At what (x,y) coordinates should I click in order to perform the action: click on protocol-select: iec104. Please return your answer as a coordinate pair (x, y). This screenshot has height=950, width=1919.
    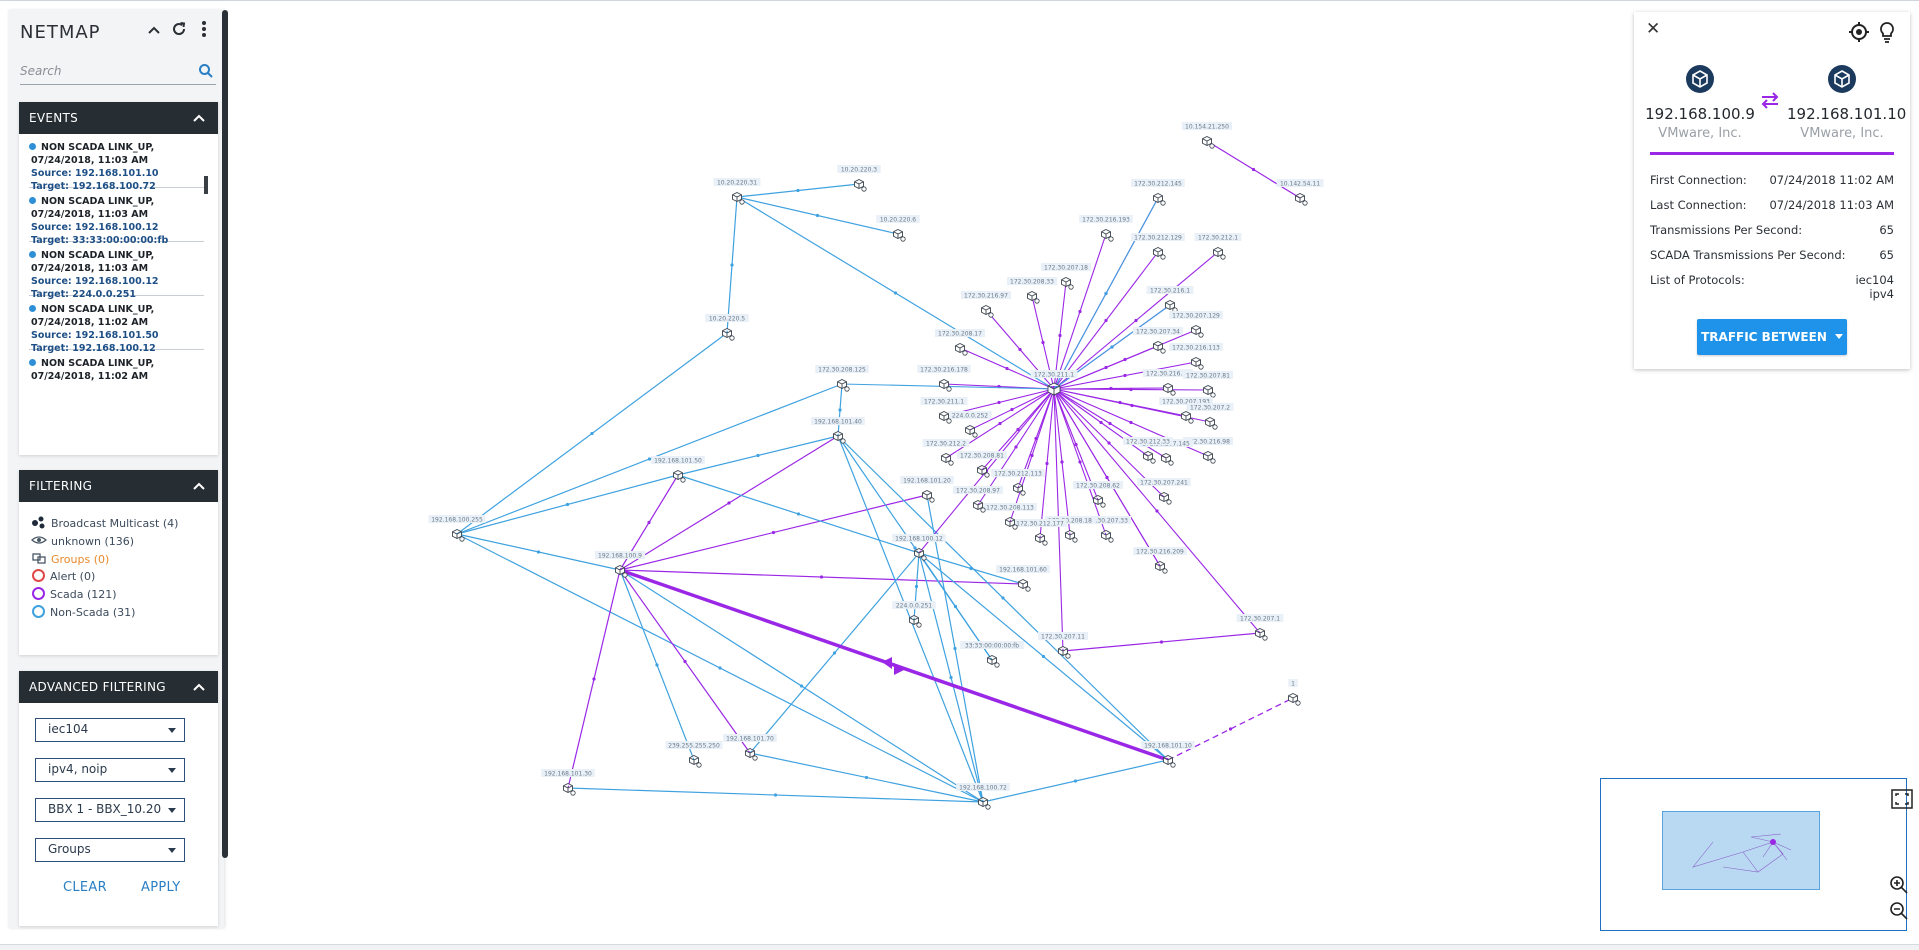
    Looking at the image, I should click on (110, 730).